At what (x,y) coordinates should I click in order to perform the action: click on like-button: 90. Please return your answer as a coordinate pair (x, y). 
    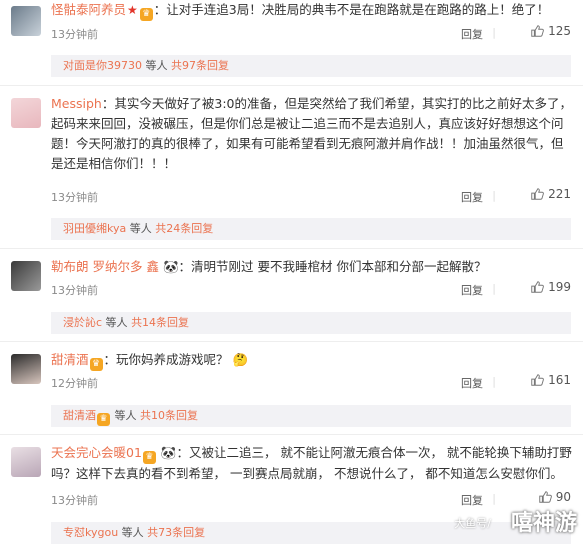
    Looking at the image, I should click on (554, 497).